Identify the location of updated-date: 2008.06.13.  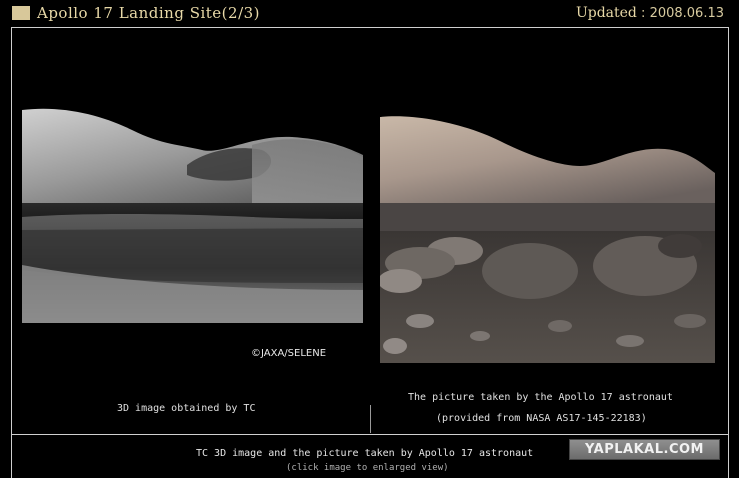
(686, 13).